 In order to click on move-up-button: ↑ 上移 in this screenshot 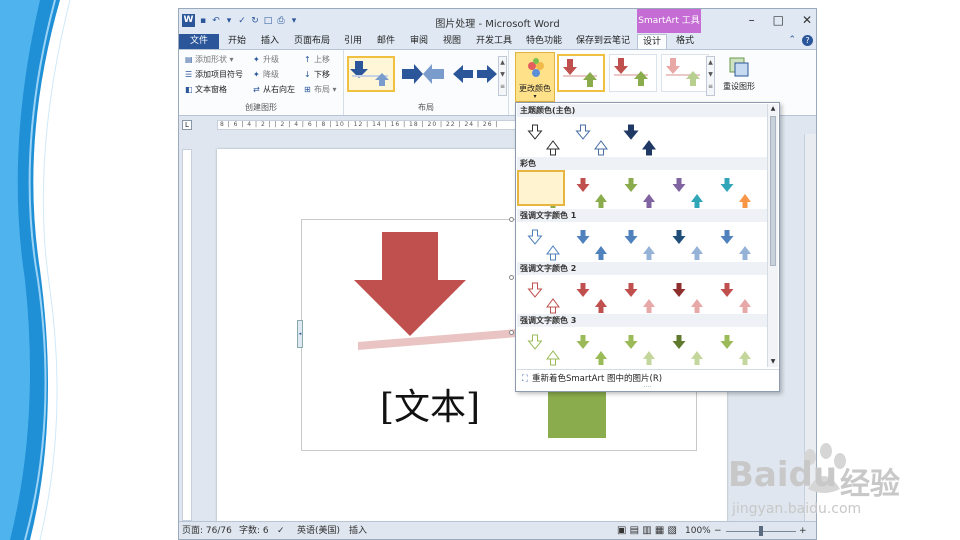, I will do `click(317, 59)`.